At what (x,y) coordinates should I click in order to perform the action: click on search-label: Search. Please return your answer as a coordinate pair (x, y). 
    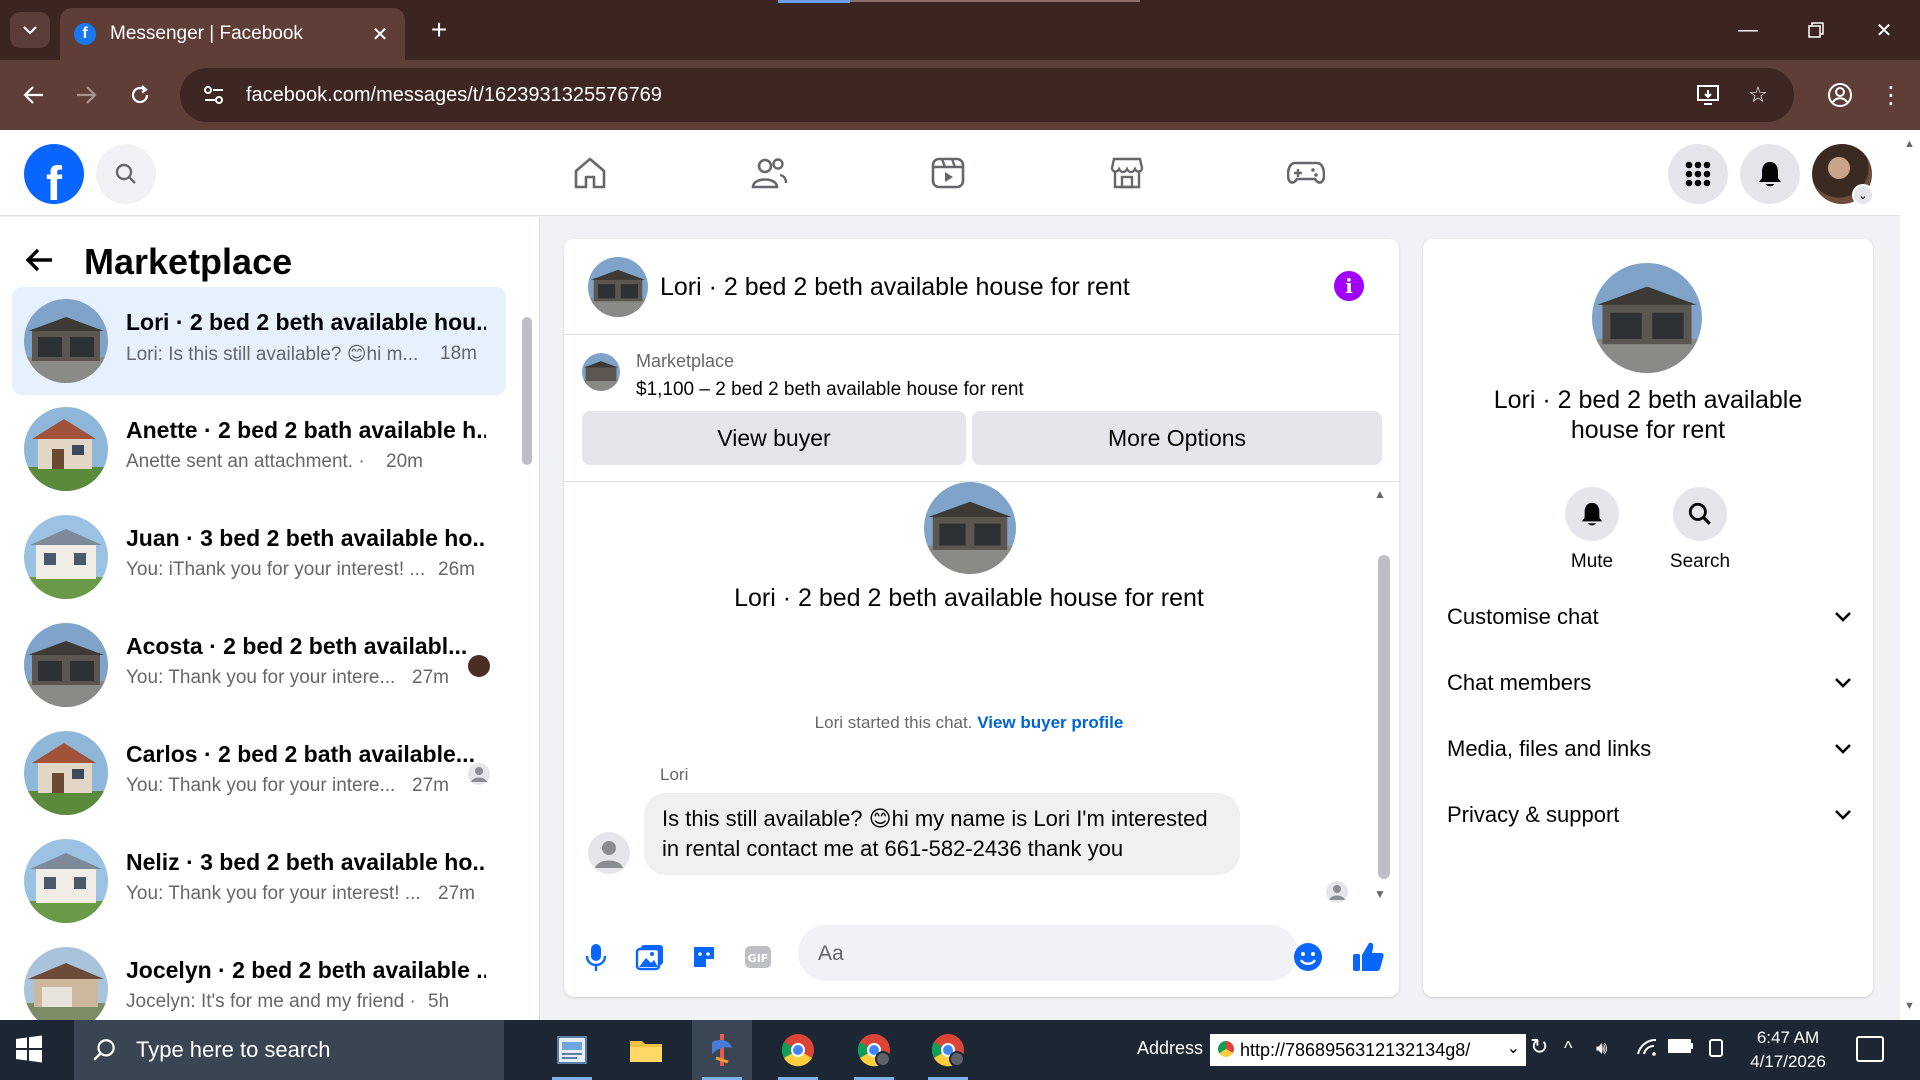
    Looking at the image, I should click on (1700, 561).